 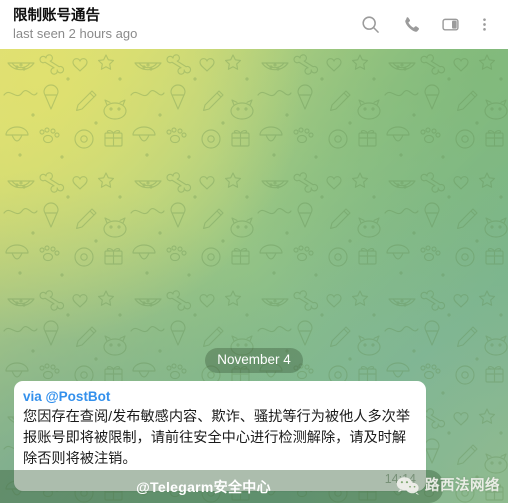 I want to click on date-badge-row: November 4, so click(x=254, y=360).